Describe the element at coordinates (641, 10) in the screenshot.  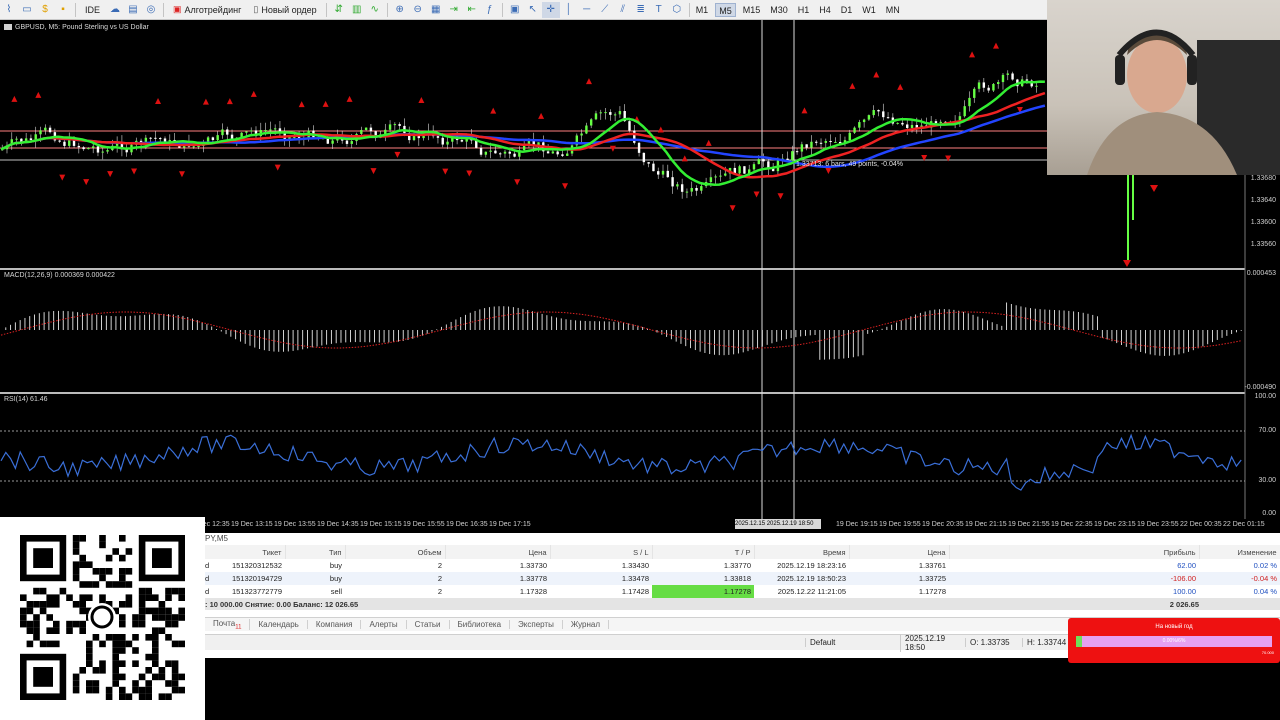
I see `fibonacci-icon: ≣` at that location.